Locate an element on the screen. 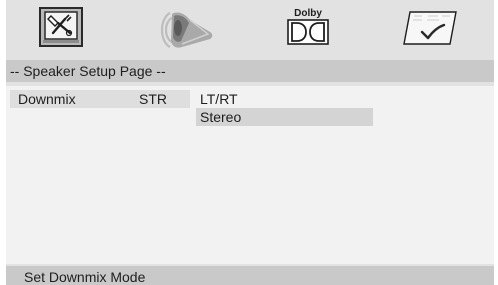 The width and height of the screenshot is (498, 285). tab-preference is located at coordinates (430, 28).